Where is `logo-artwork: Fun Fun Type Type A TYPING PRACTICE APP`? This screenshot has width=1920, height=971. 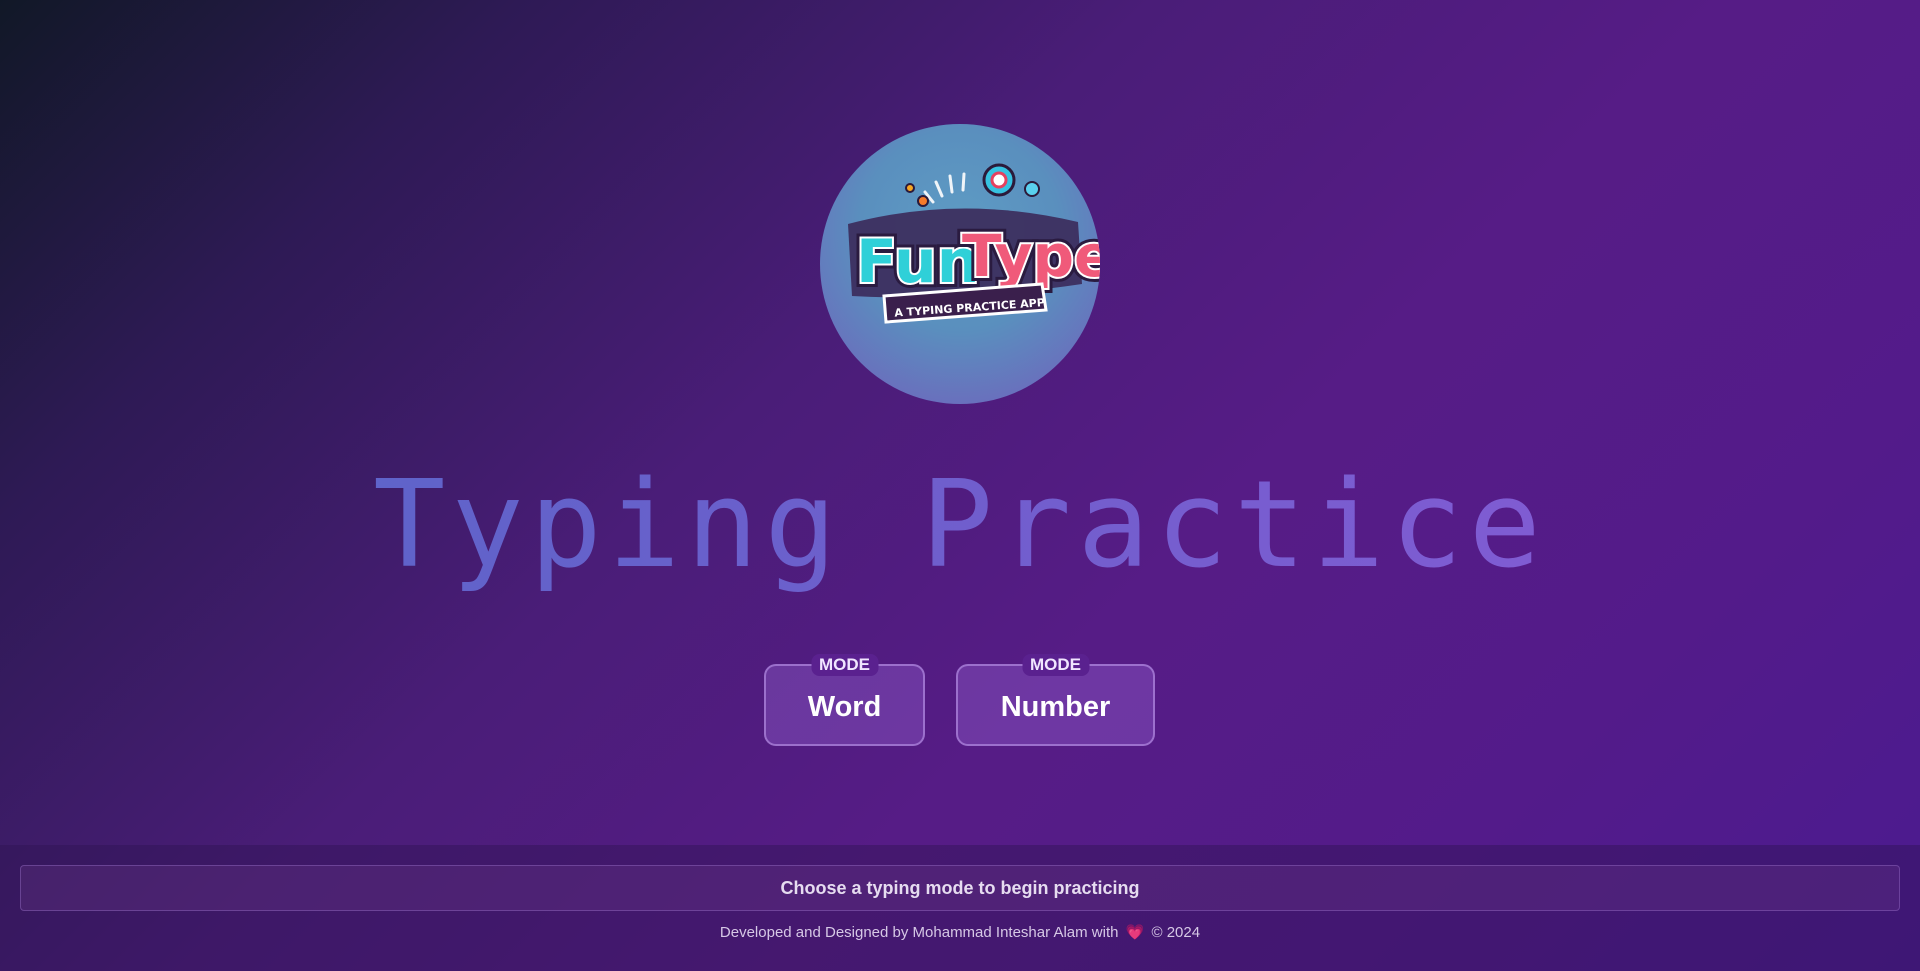 logo-artwork: Fun Fun Type Type A TYPING PRACTICE APP is located at coordinates (974, 243).